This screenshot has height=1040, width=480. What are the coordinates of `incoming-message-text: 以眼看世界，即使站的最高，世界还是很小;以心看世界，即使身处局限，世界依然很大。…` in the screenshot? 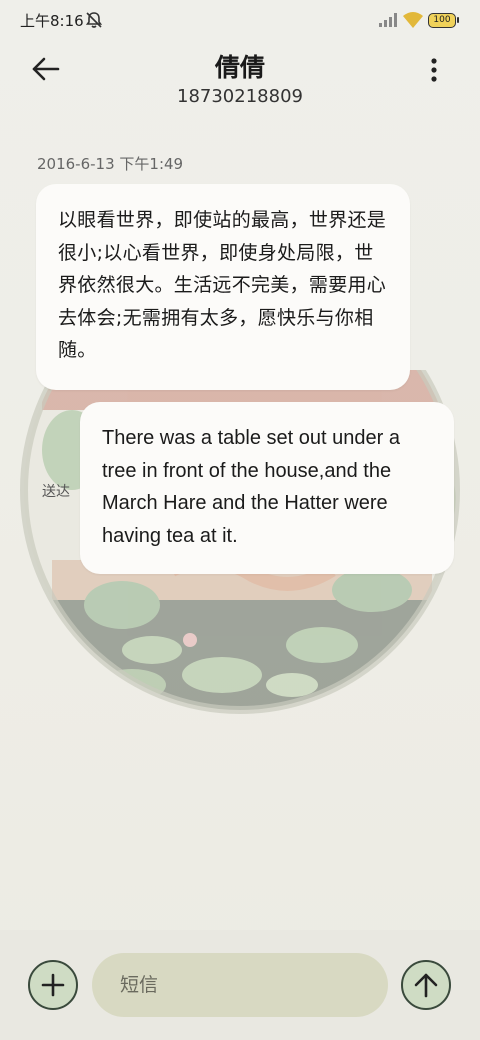 It's located at (222, 285).